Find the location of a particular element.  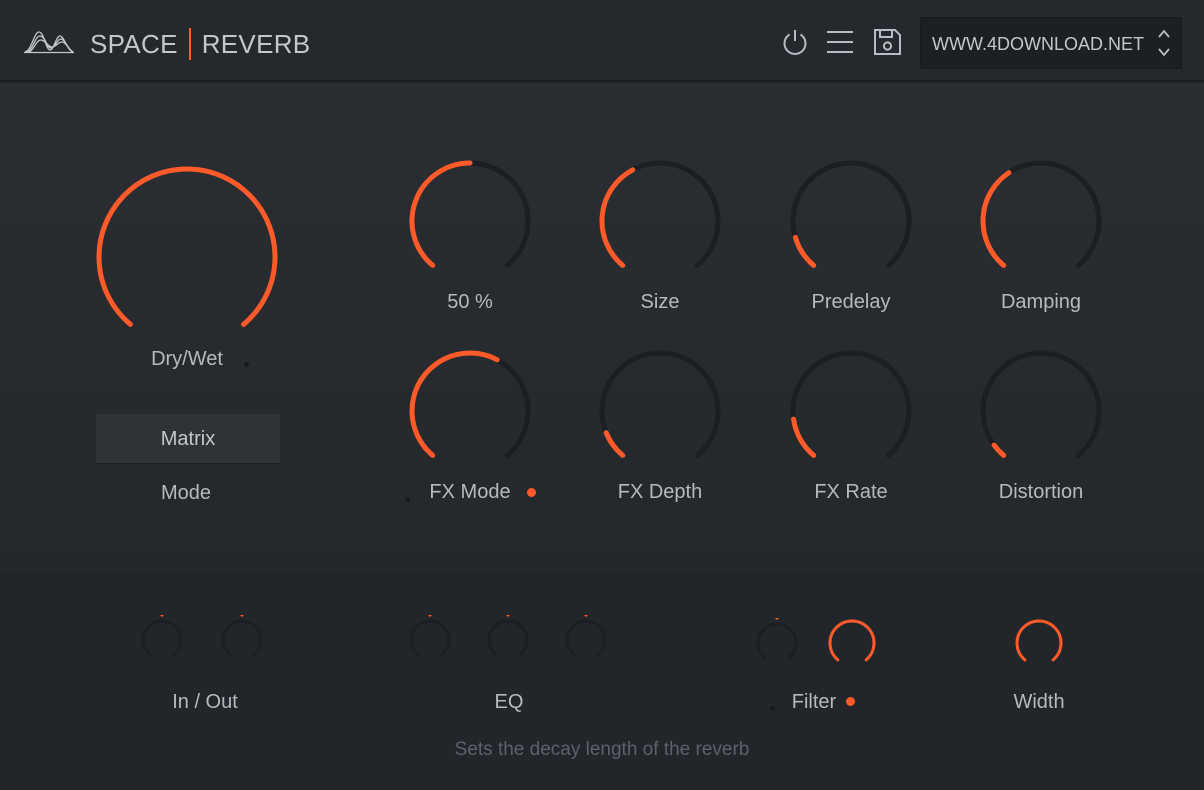

reverb-time-knob is located at coordinates (470, 221).